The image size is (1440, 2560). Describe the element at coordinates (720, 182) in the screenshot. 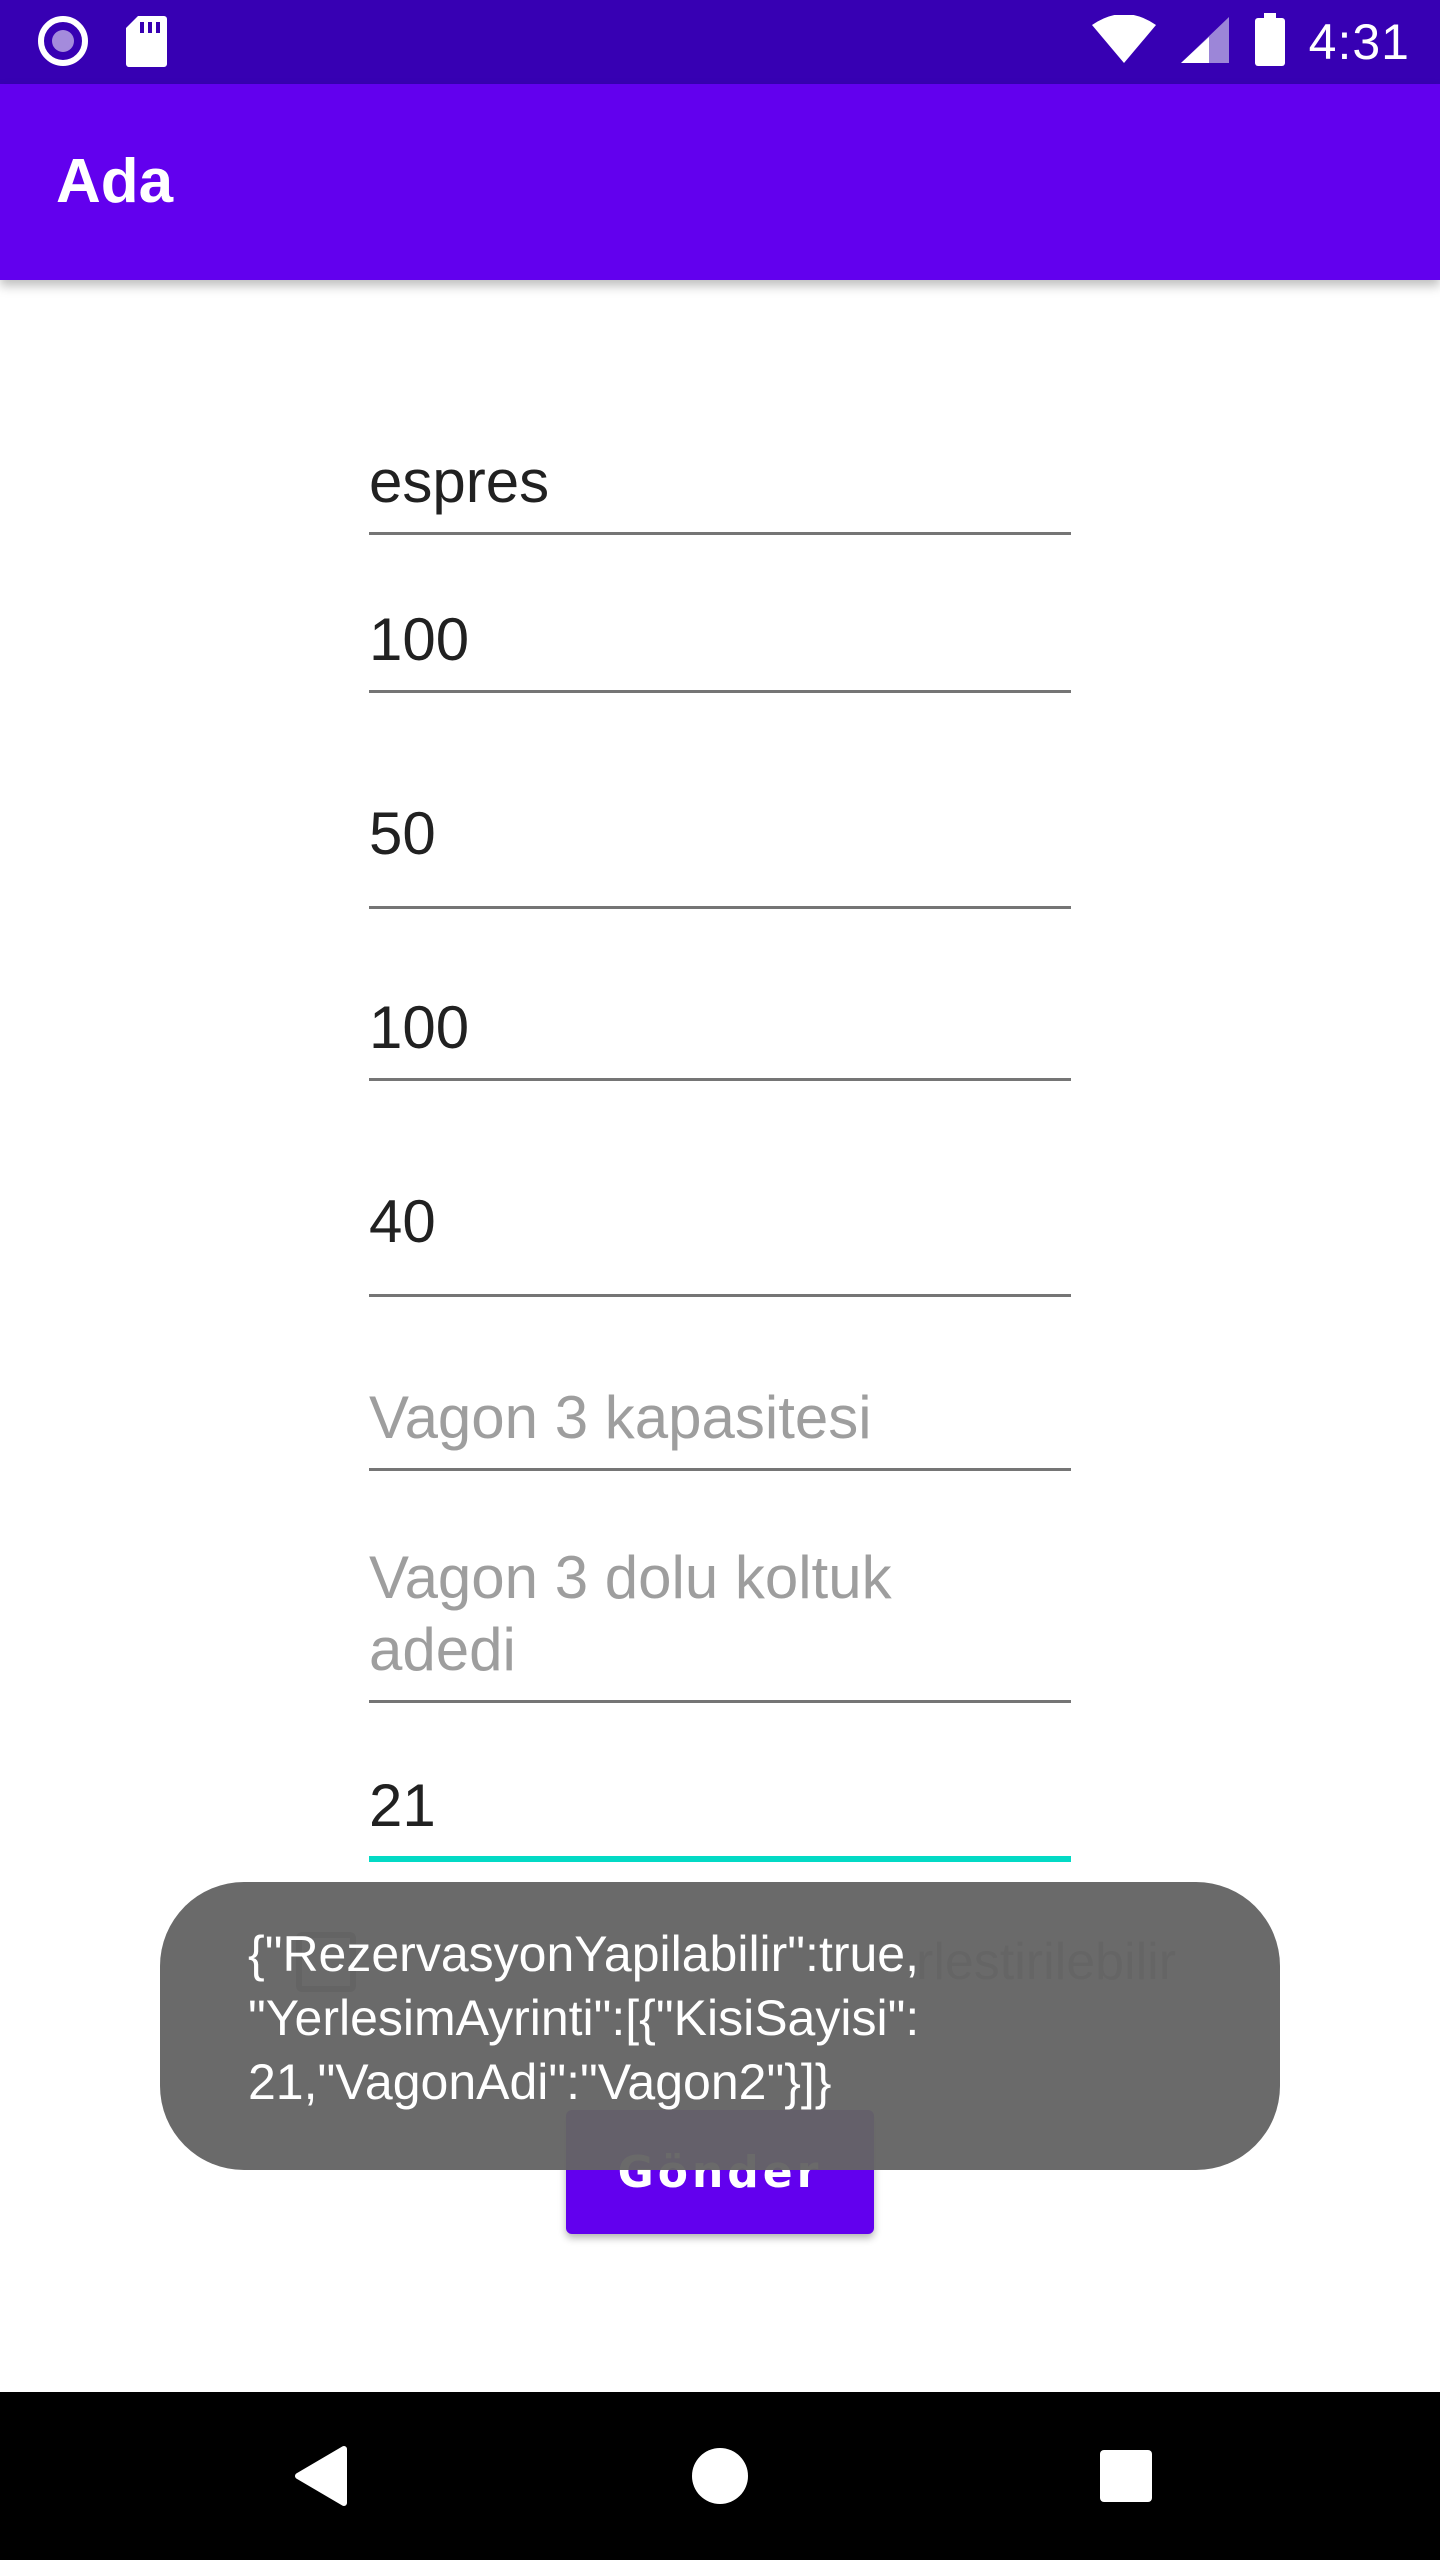

I see `app-bar: Ada` at that location.